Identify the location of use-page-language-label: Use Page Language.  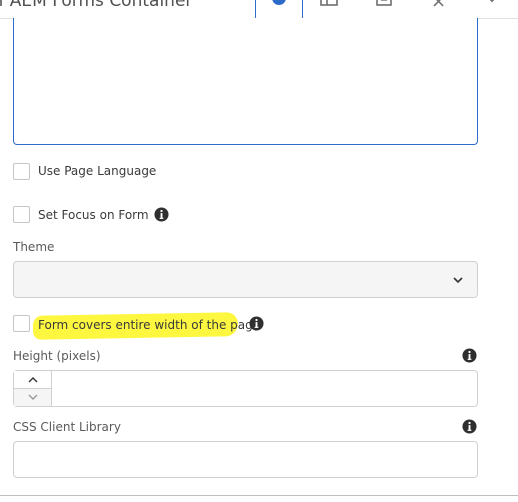
(97, 171).